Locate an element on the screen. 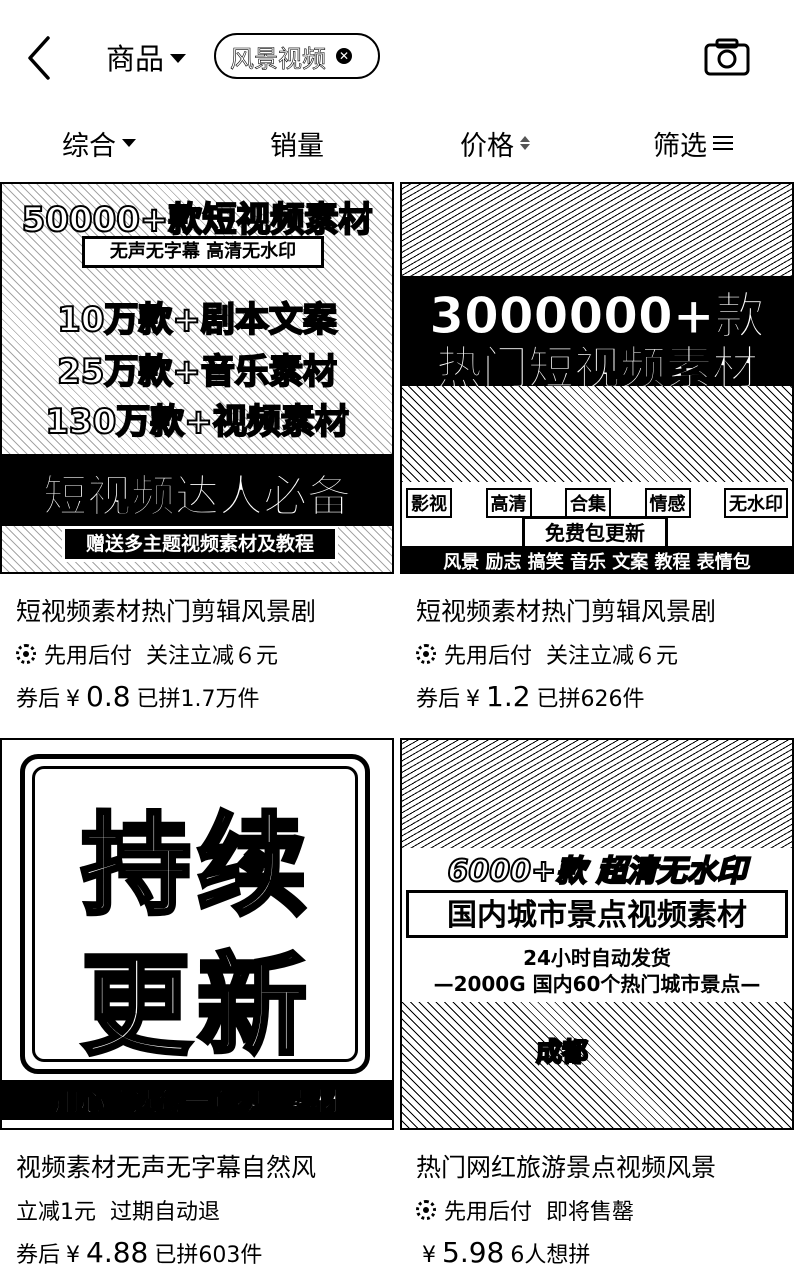  sort-bar: 综合 销量 价格 筛选 is located at coordinates (397, 143).